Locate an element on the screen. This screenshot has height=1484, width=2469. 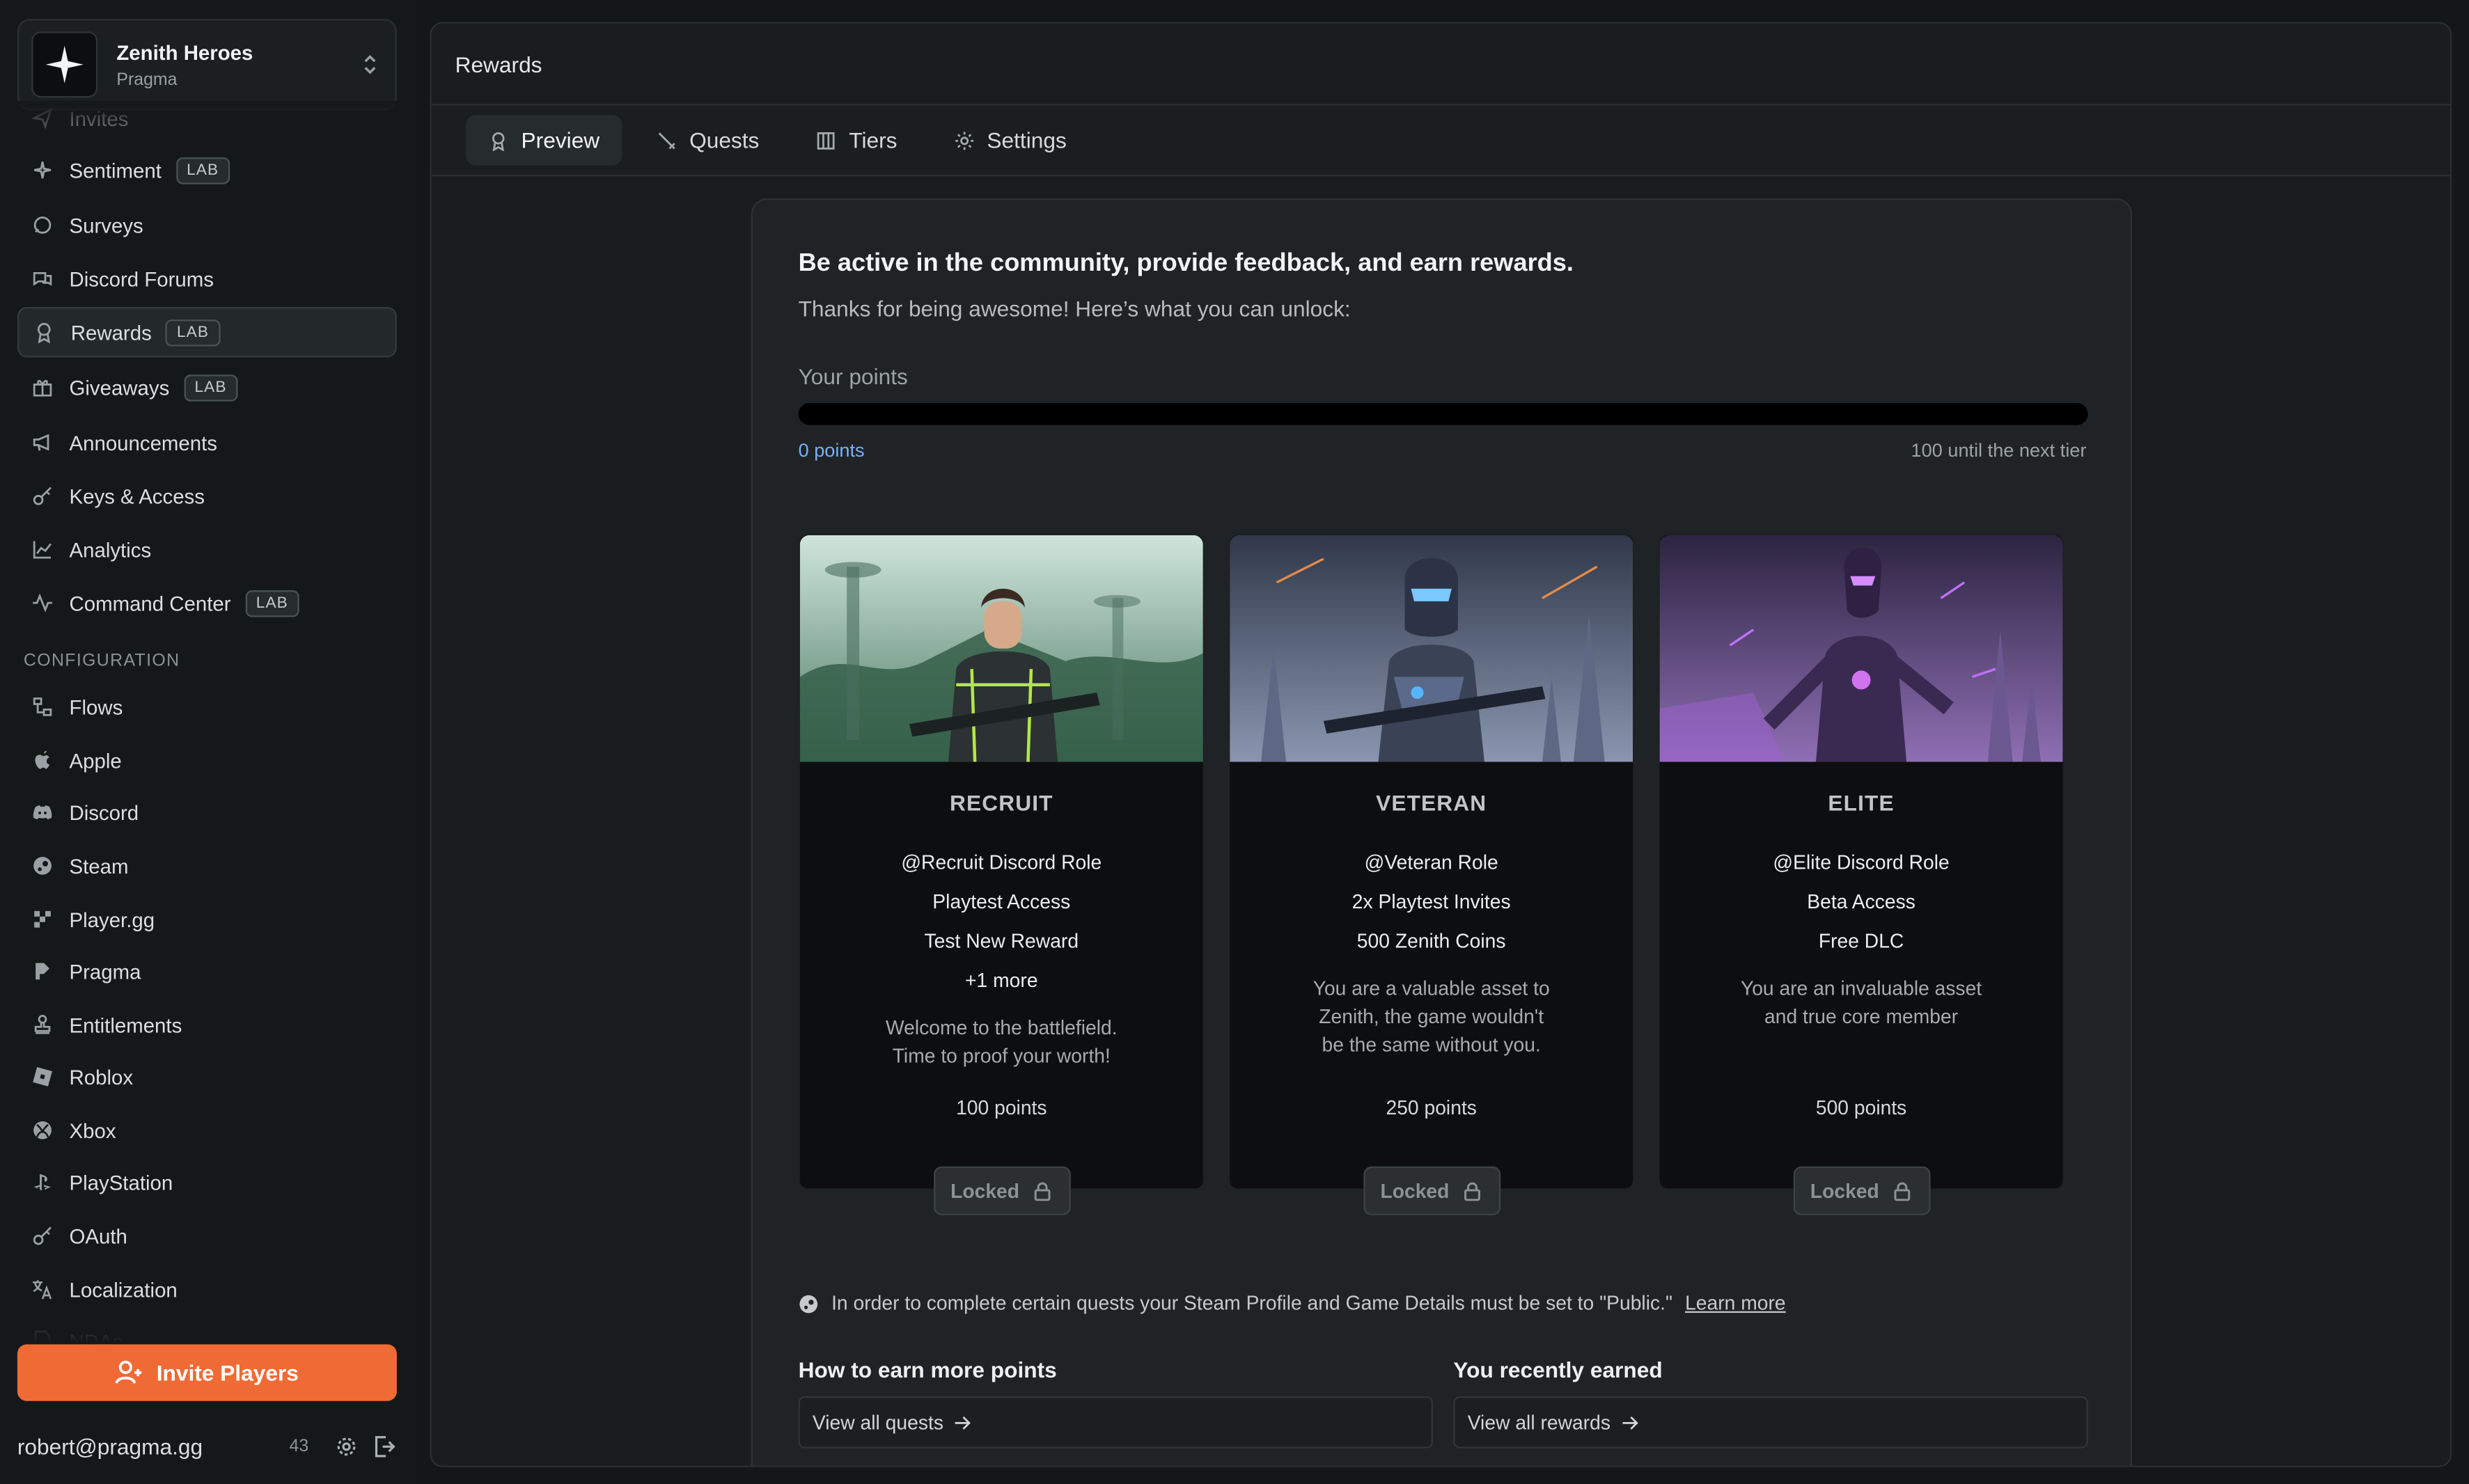
sidebar-item-steam: Steam is located at coordinates (207, 866).